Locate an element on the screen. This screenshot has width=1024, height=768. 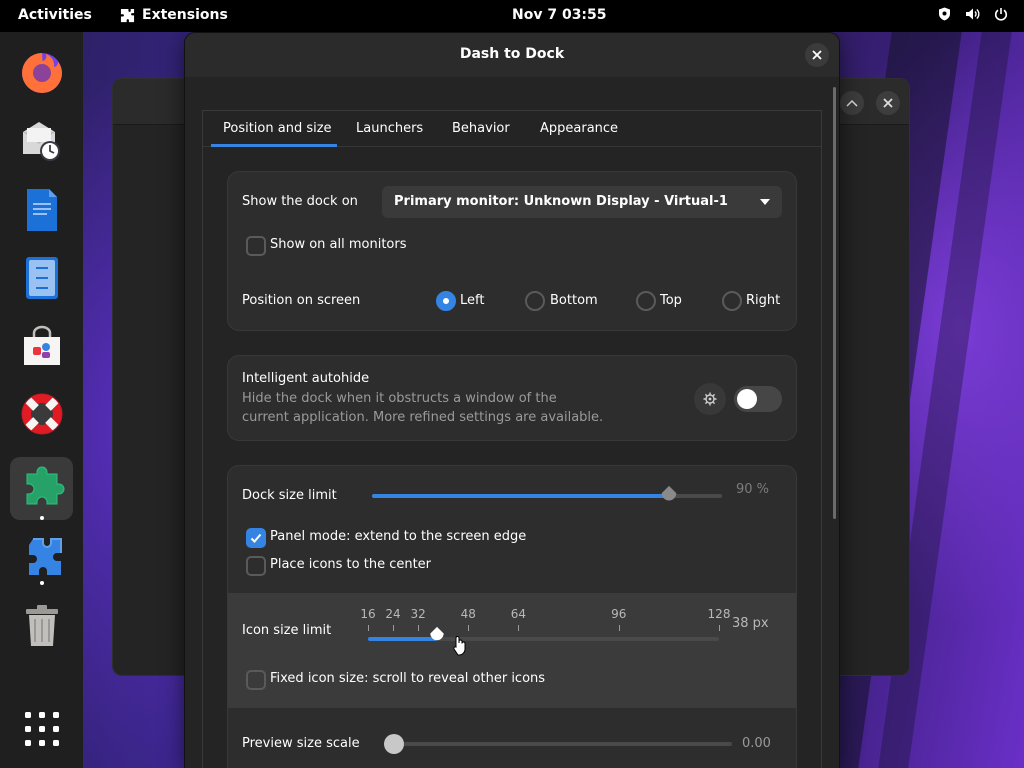
dialog-header: Dash to Dock is located at coordinates (512, 55).